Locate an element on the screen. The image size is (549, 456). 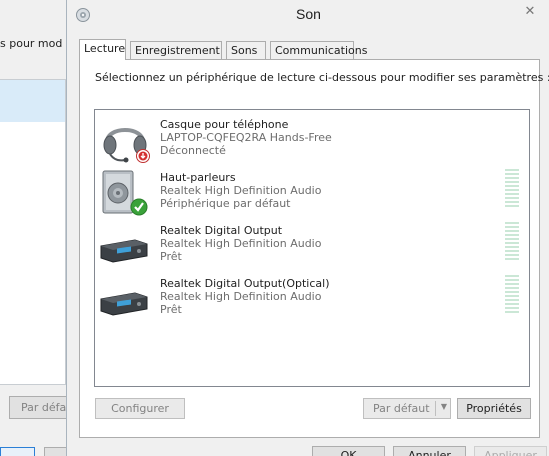
dialog-title: Son is located at coordinates (308, 14).